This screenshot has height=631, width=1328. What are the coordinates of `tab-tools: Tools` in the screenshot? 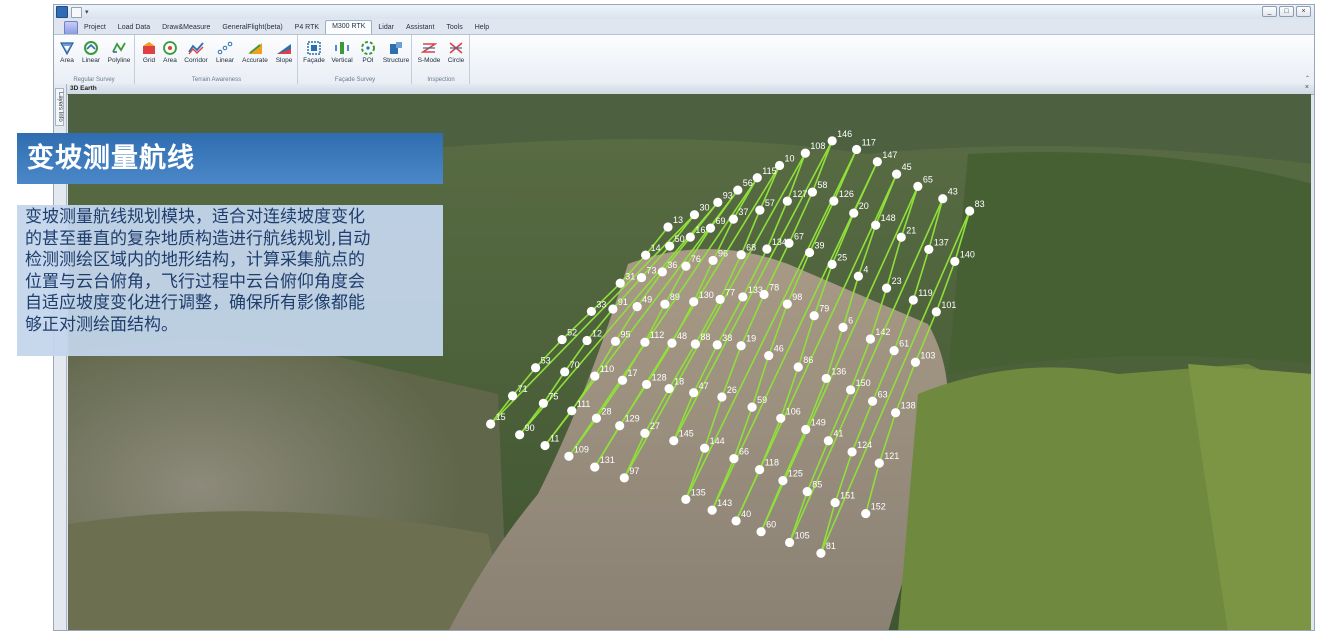 It's located at (454, 28).